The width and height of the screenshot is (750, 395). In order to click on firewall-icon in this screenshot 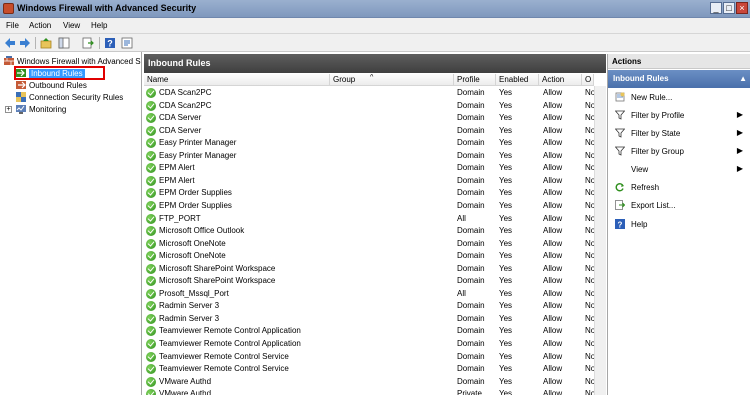, I will do `click(9, 61)`.